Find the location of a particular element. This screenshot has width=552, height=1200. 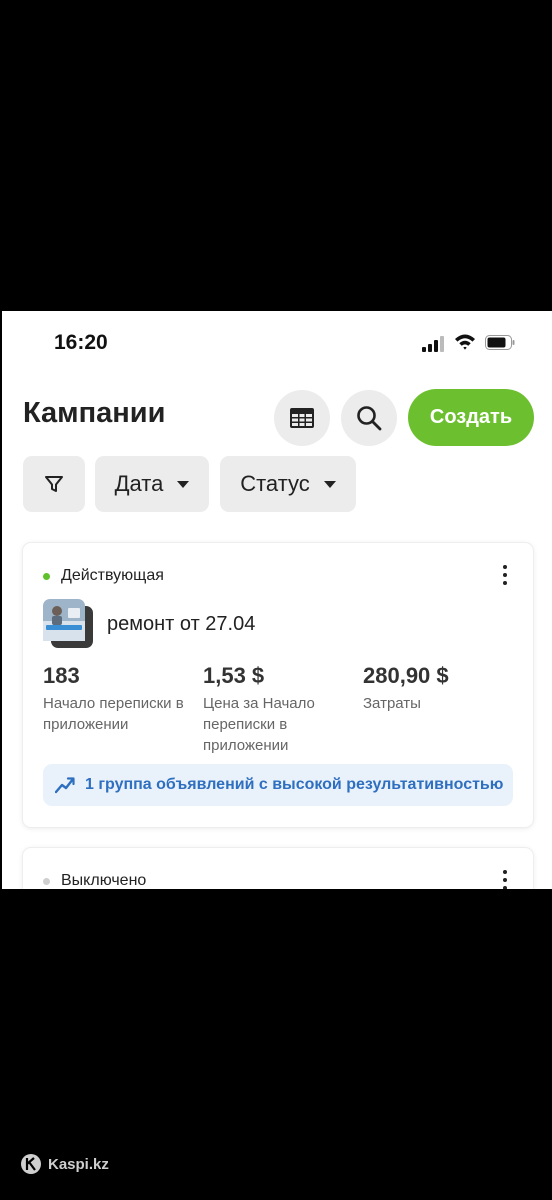

date-dropdown-label: Дата is located at coordinates (139, 483).